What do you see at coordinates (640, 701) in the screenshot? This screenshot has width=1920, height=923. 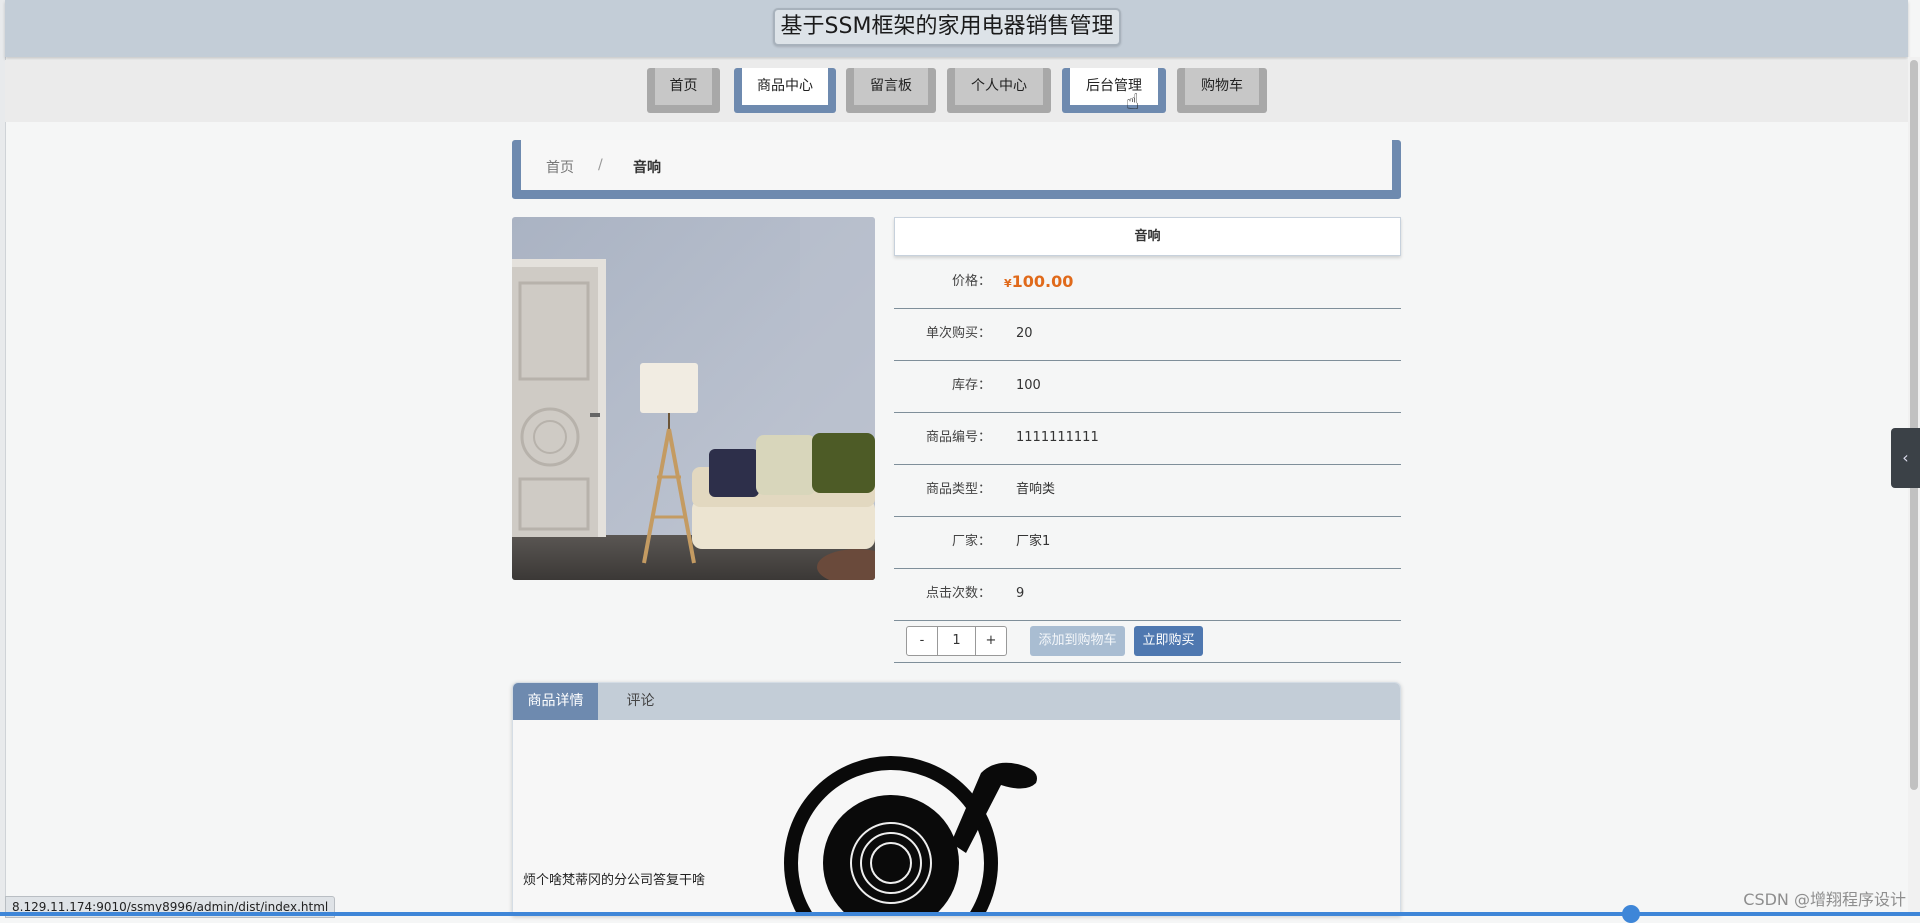 I see `tab-comments: 评论` at bounding box center [640, 701].